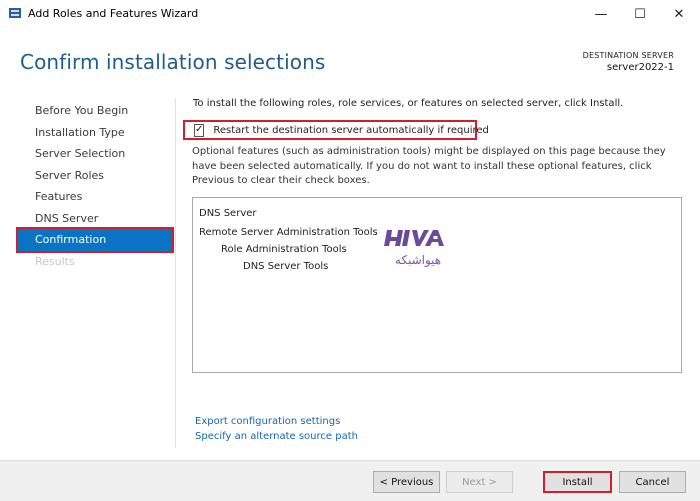 The height and width of the screenshot is (501, 700). I want to click on previous-button: < Previous, so click(406, 482).